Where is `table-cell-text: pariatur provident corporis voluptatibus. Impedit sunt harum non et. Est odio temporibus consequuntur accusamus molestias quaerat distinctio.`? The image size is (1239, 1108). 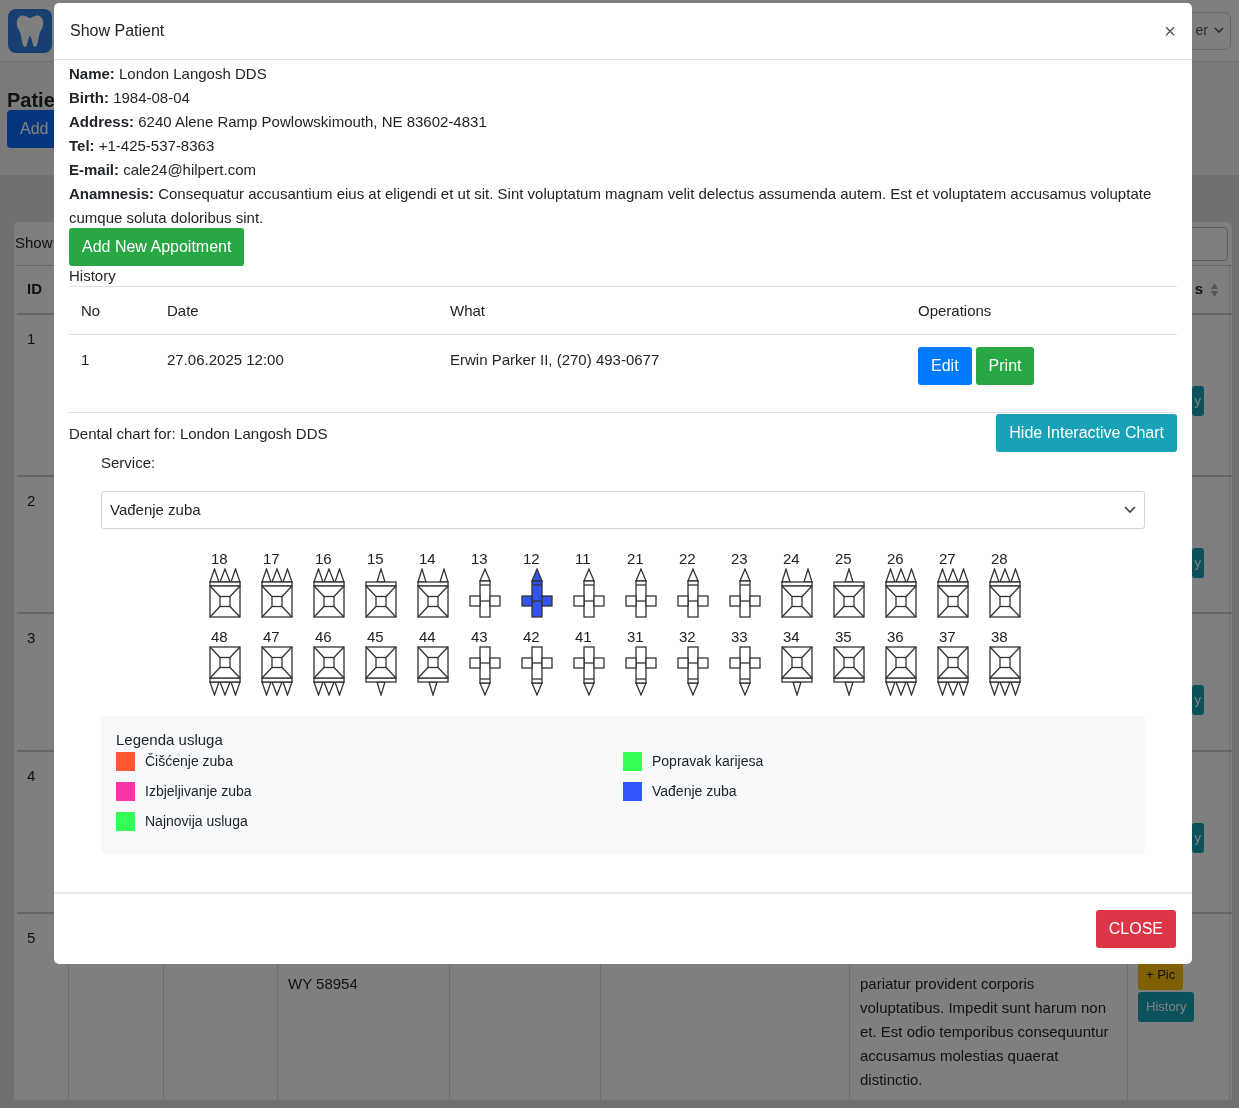
table-cell-text: pariatur provident corporis voluptatibus. Impedit sunt harum non et. Est odio temporibus consequuntur accusamus molestias quaerat distinctio. is located at coordinates (985, 1032).